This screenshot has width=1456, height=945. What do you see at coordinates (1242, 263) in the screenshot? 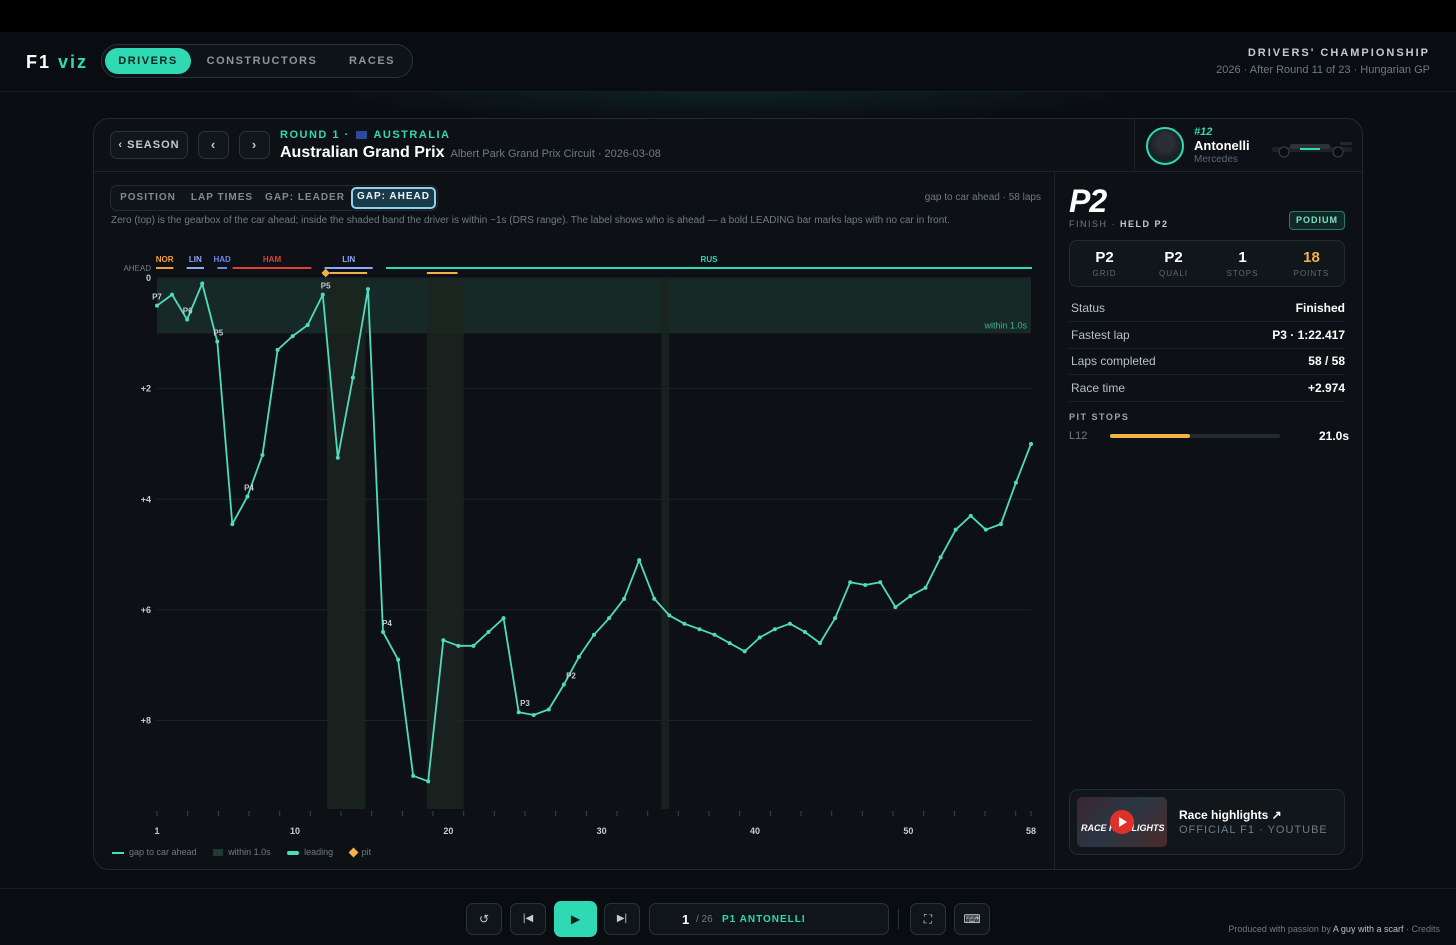
I see `stat-stops: 1 STOPS` at bounding box center [1242, 263].